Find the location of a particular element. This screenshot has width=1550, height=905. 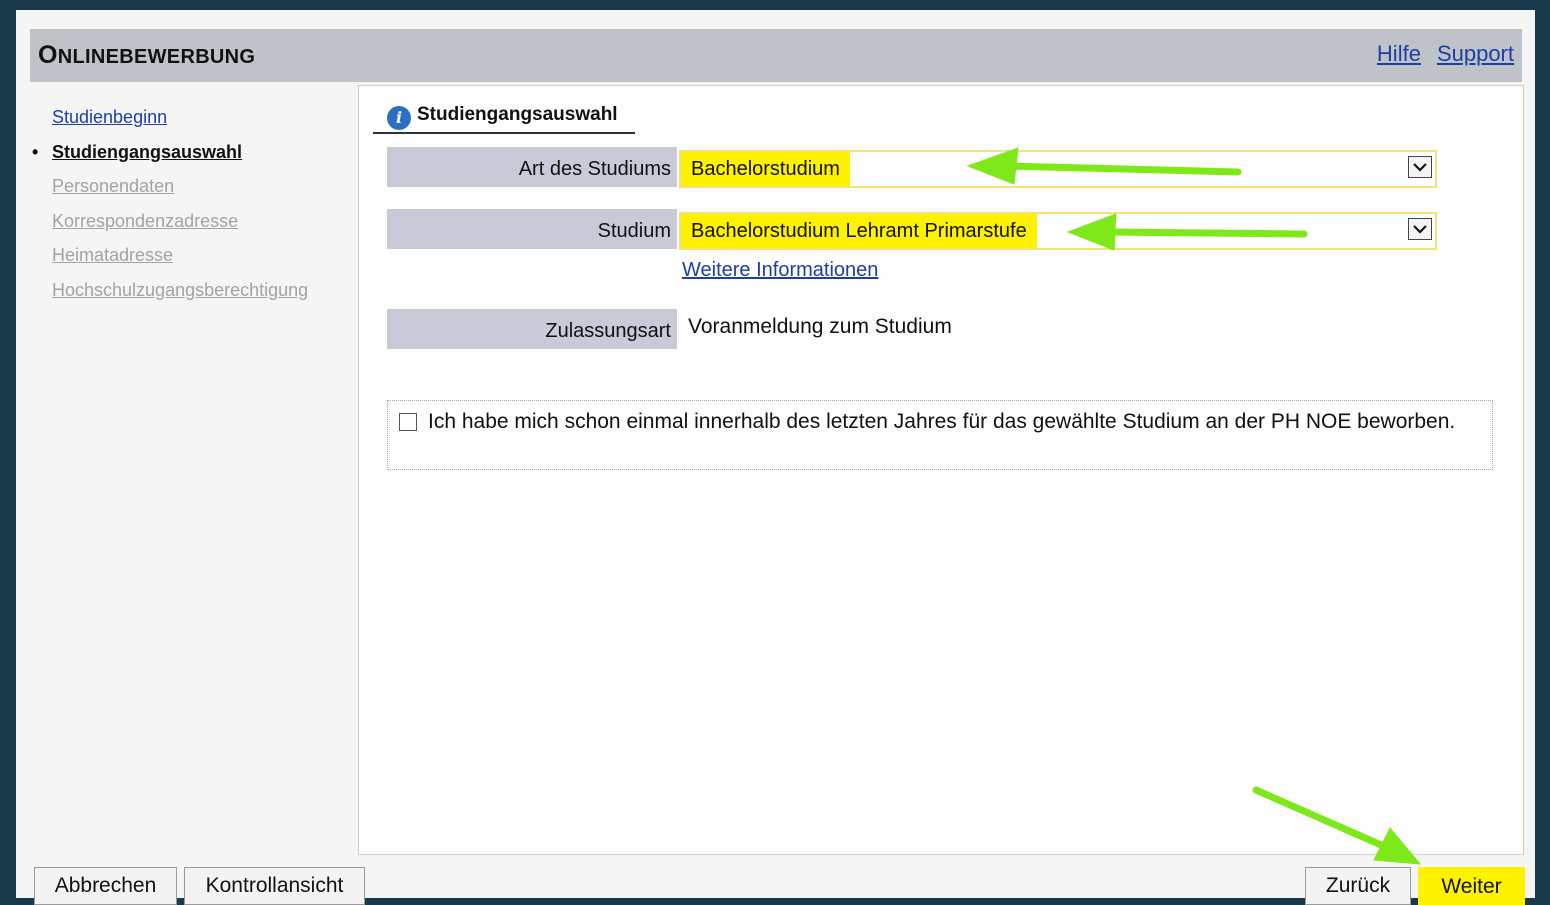

sidebar-item-studiengangsauswahl: • Studiengangsauswahl is located at coordinates (190, 152).